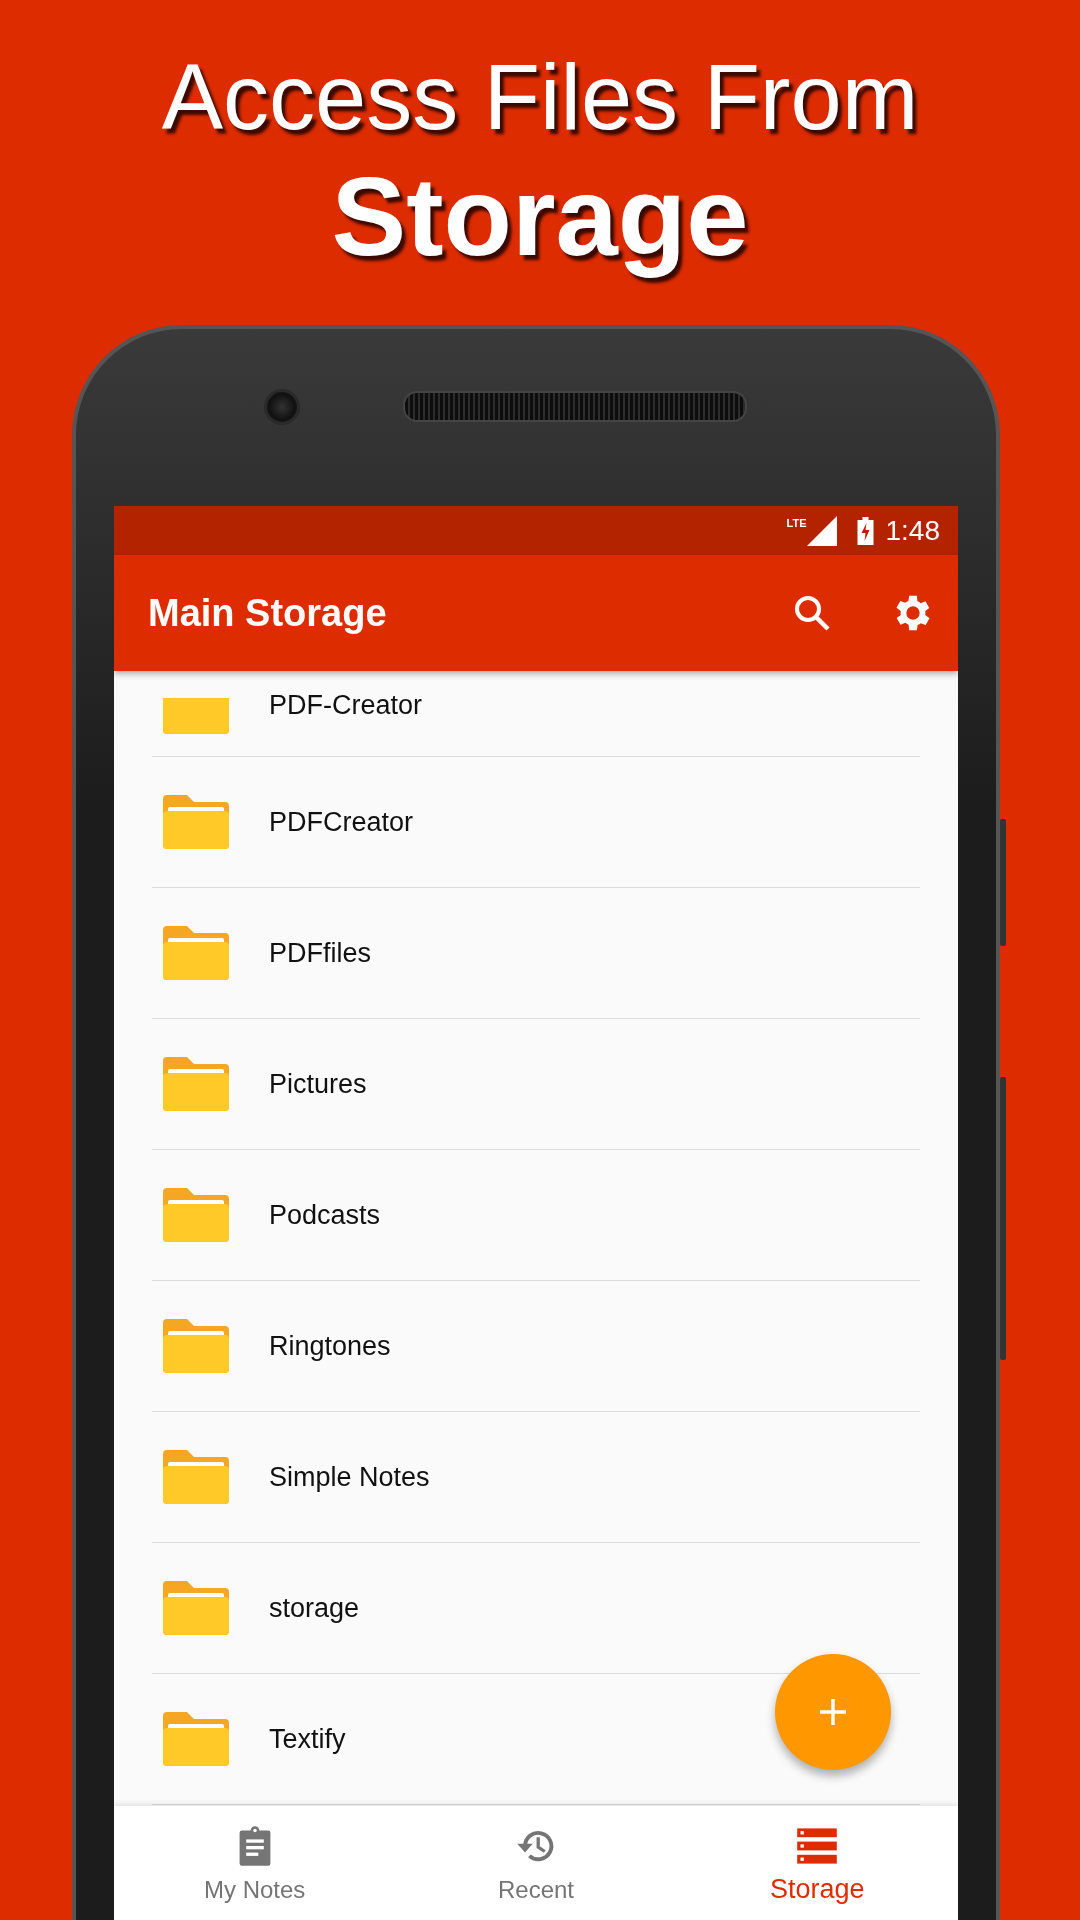  Describe the element at coordinates (268, 613) in the screenshot. I see `app-bar-title: Main Storage` at that location.